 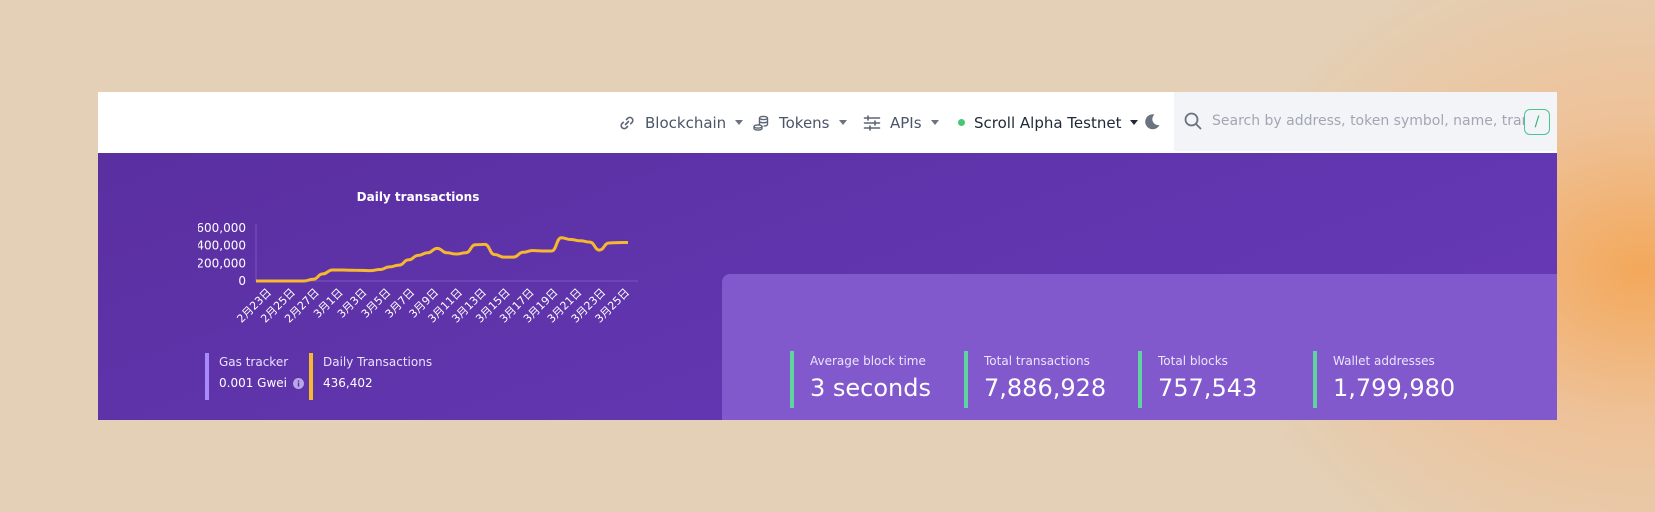 I want to click on network-label: Scroll Alpha Testnet, so click(x=1048, y=122).